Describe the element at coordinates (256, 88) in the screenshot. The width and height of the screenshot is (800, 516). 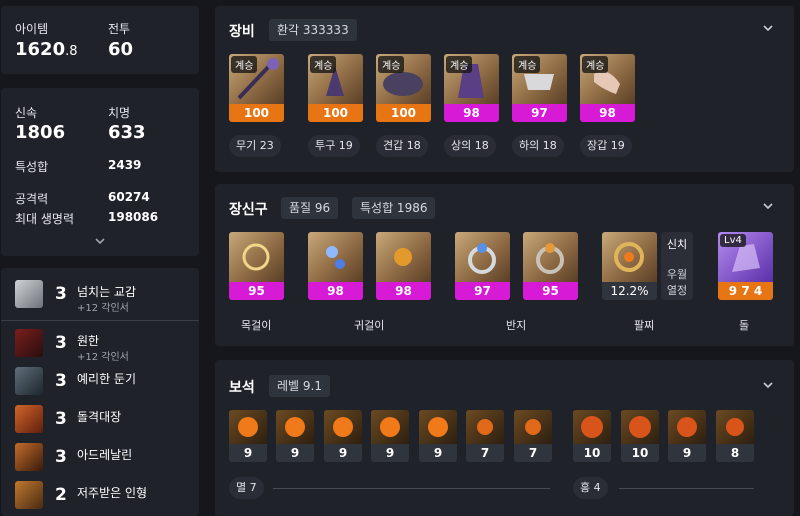
I see `equipment-slot-weapon: 계승 100` at that location.